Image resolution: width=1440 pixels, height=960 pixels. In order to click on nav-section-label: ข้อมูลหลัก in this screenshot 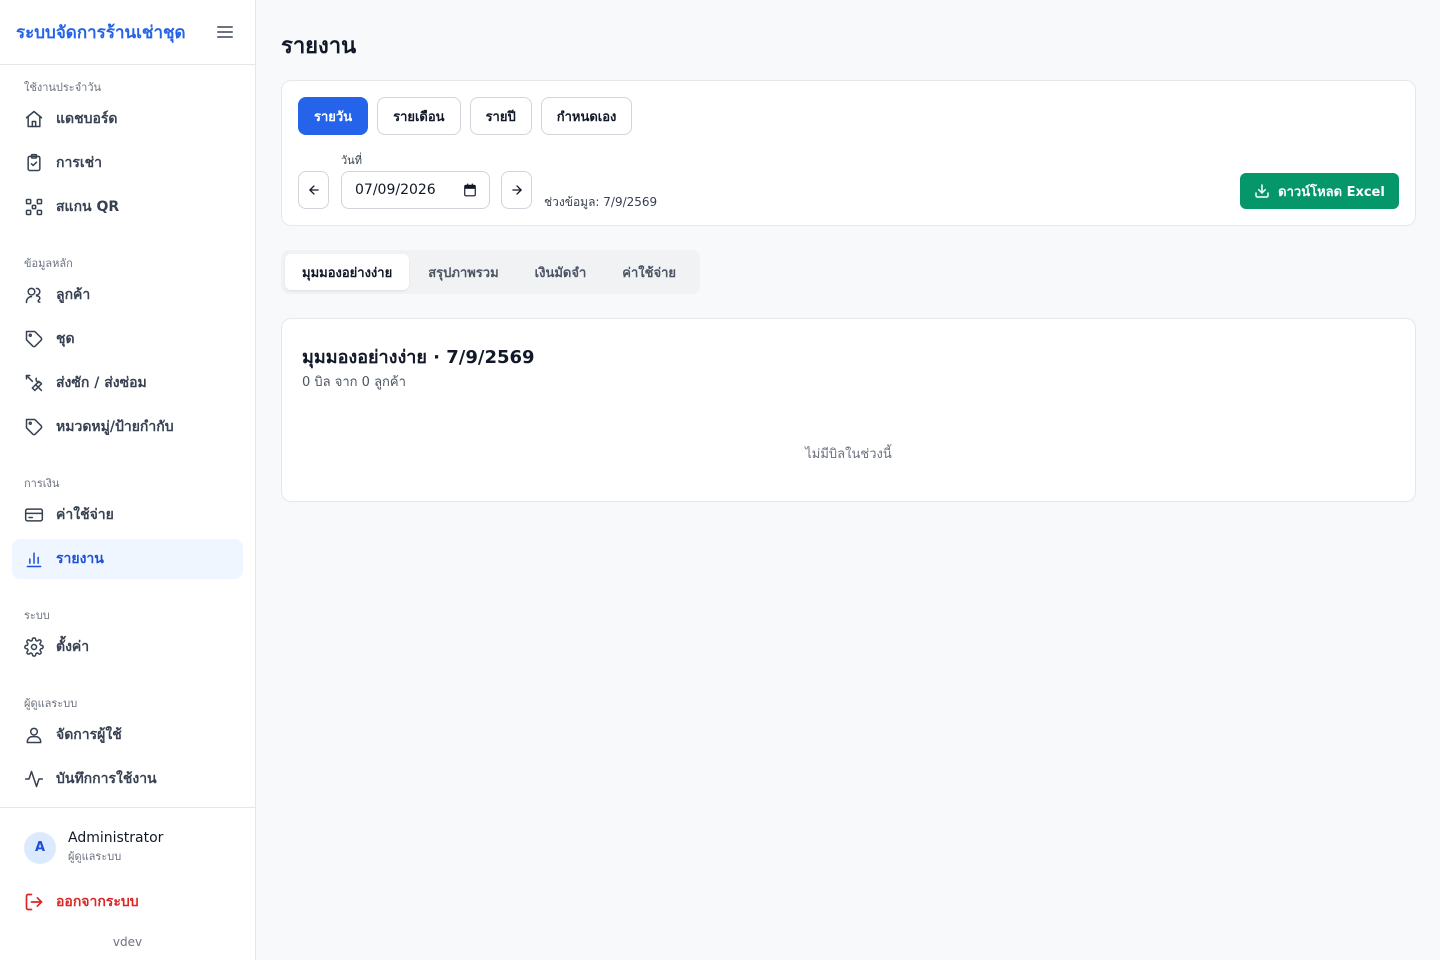, I will do `click(48, 263)`.